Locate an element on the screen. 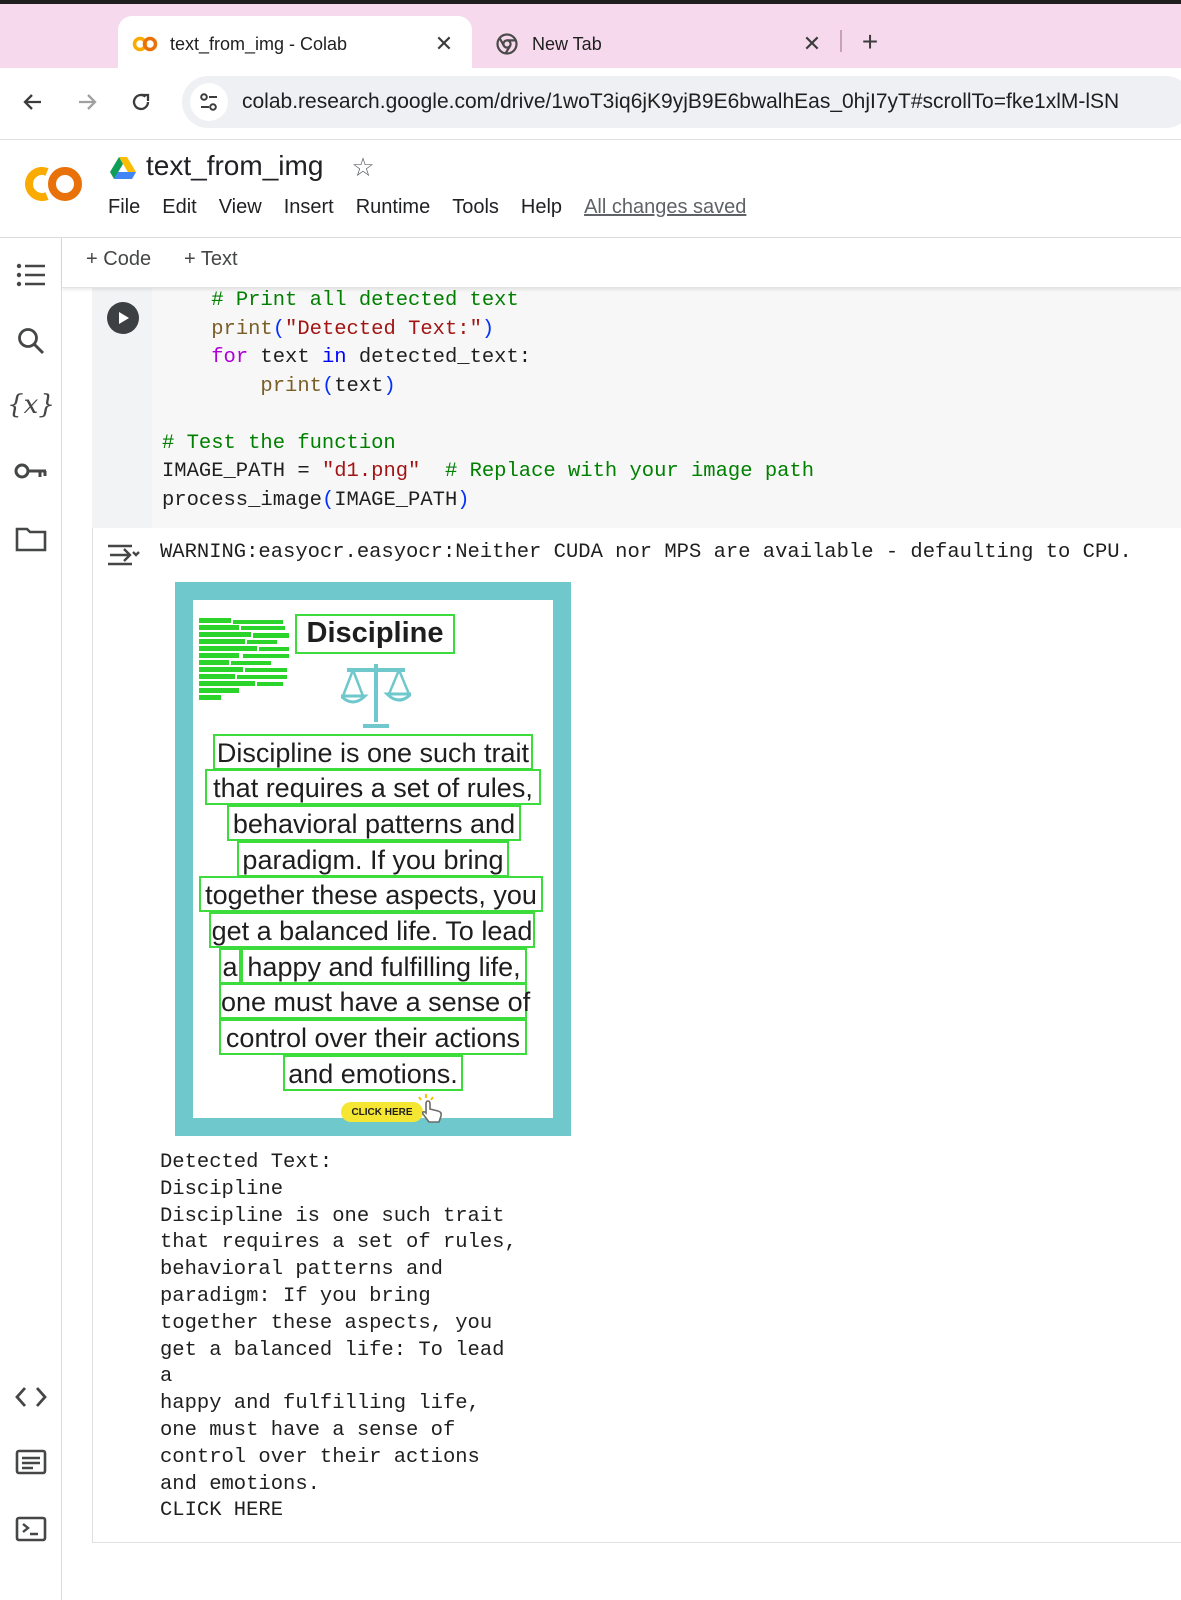 The width and height of the screenshot is (1181, 1600). image-line: and emotions. is located at coordinates (373, 1073).